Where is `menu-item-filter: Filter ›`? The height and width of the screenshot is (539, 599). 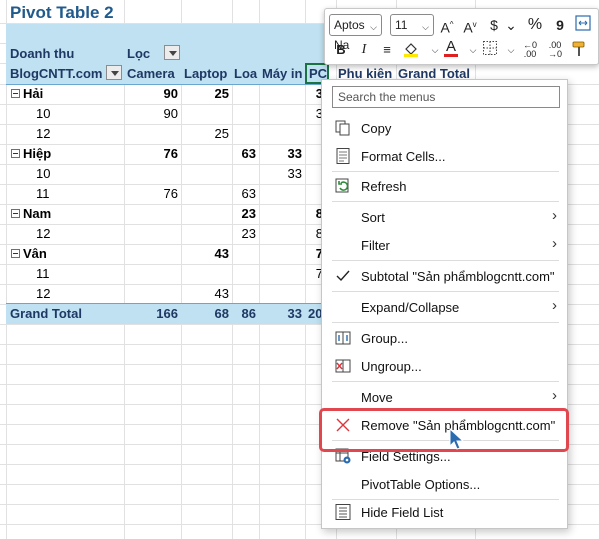 menu-item-filter: Filter › is located at coordinates (444, 245).